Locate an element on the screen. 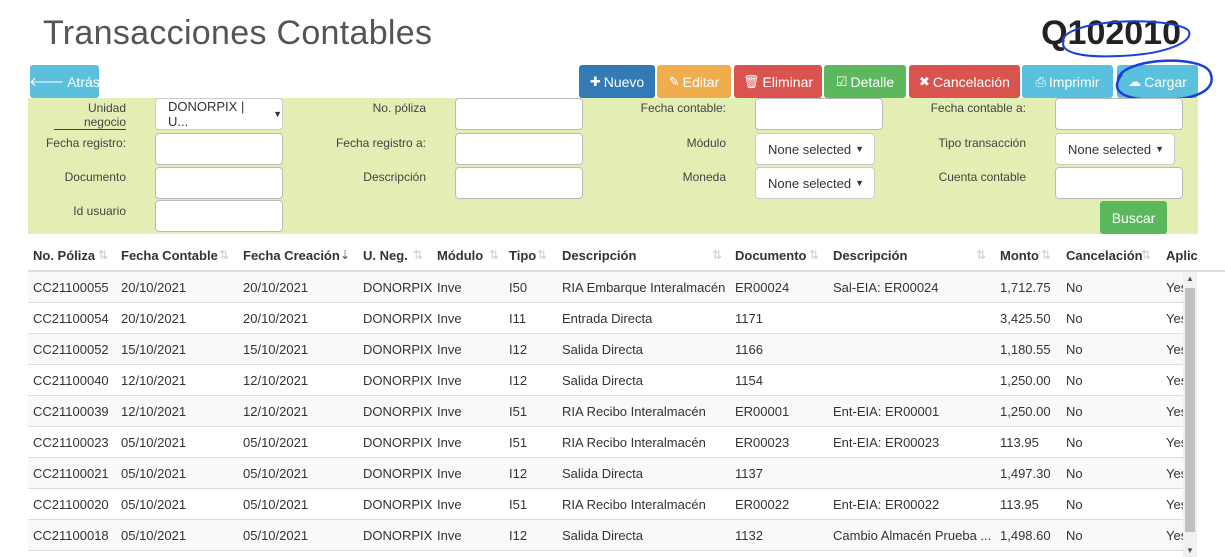 The height and width of the screenshot is (557, 1225). cell-fecha-creacion: 12/10/2021 is located at coordinates (276, 380).